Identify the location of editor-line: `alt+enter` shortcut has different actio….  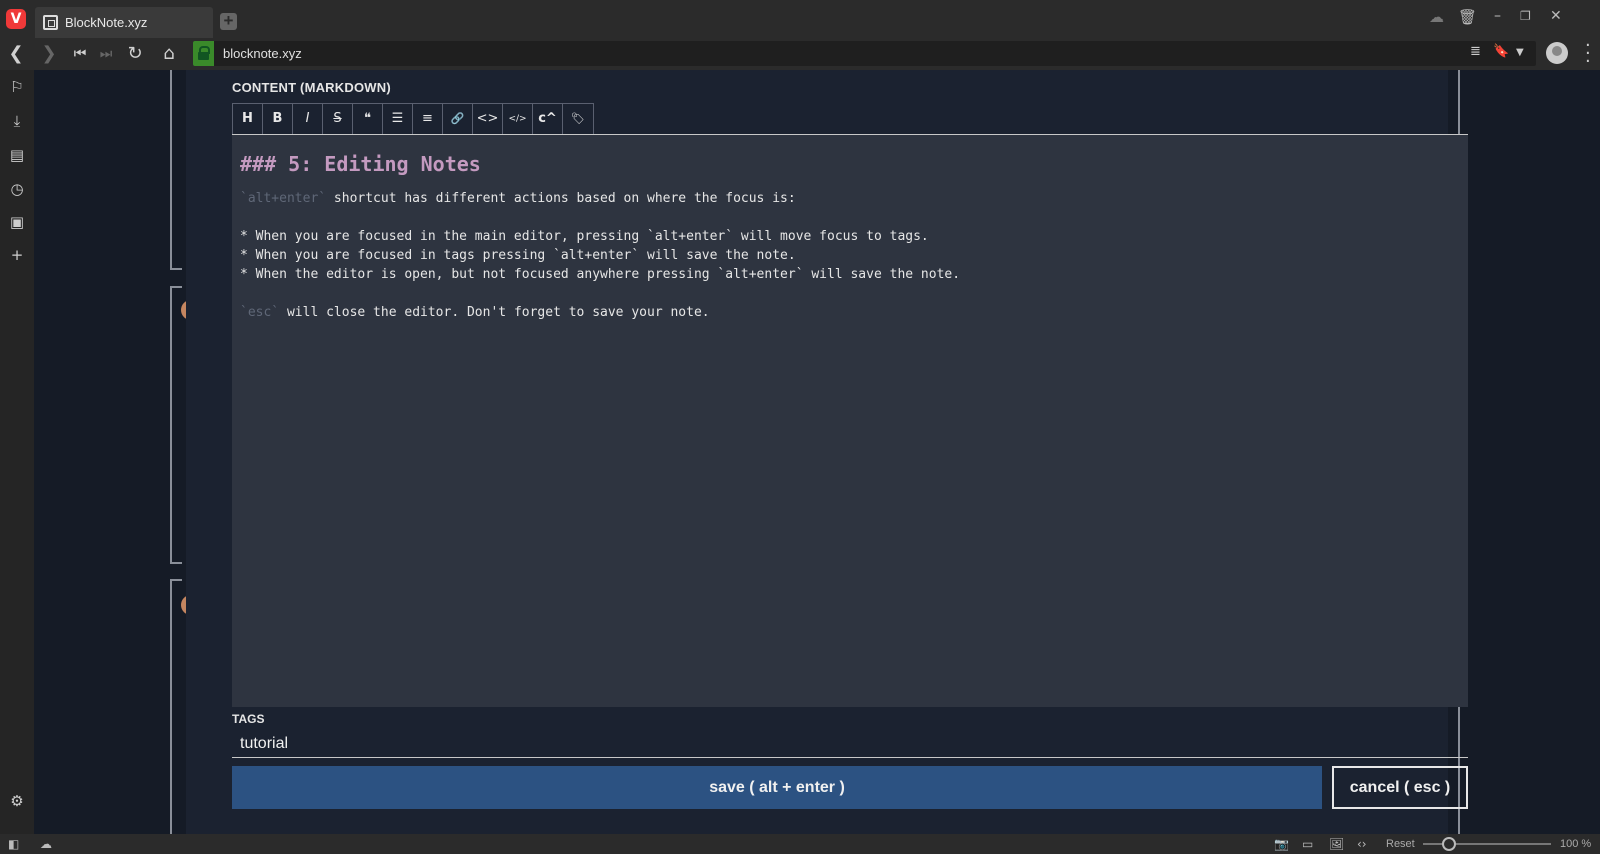
(850, 198).